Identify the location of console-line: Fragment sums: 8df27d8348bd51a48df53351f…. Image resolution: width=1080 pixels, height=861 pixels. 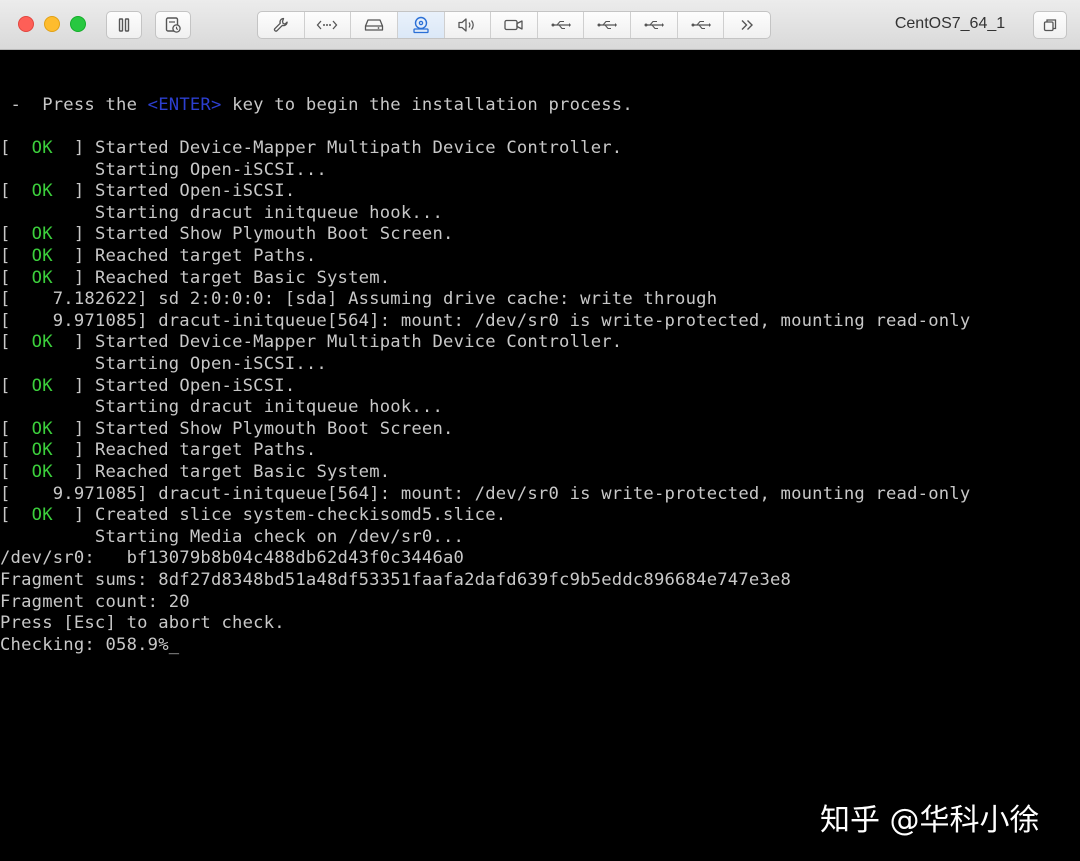
(395, 580).